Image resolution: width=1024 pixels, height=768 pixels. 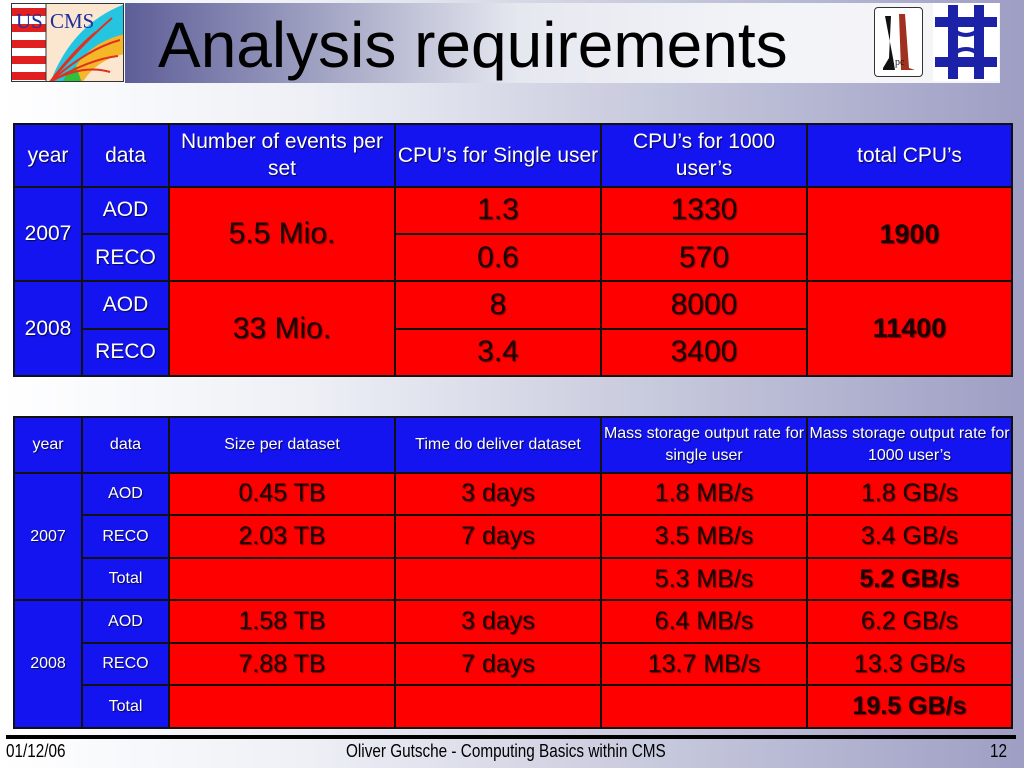 What do you see at coordinates (282, 494) in the screenshot?
I see `size-cell: 0.45 TB` at bounding box center [282, 494].